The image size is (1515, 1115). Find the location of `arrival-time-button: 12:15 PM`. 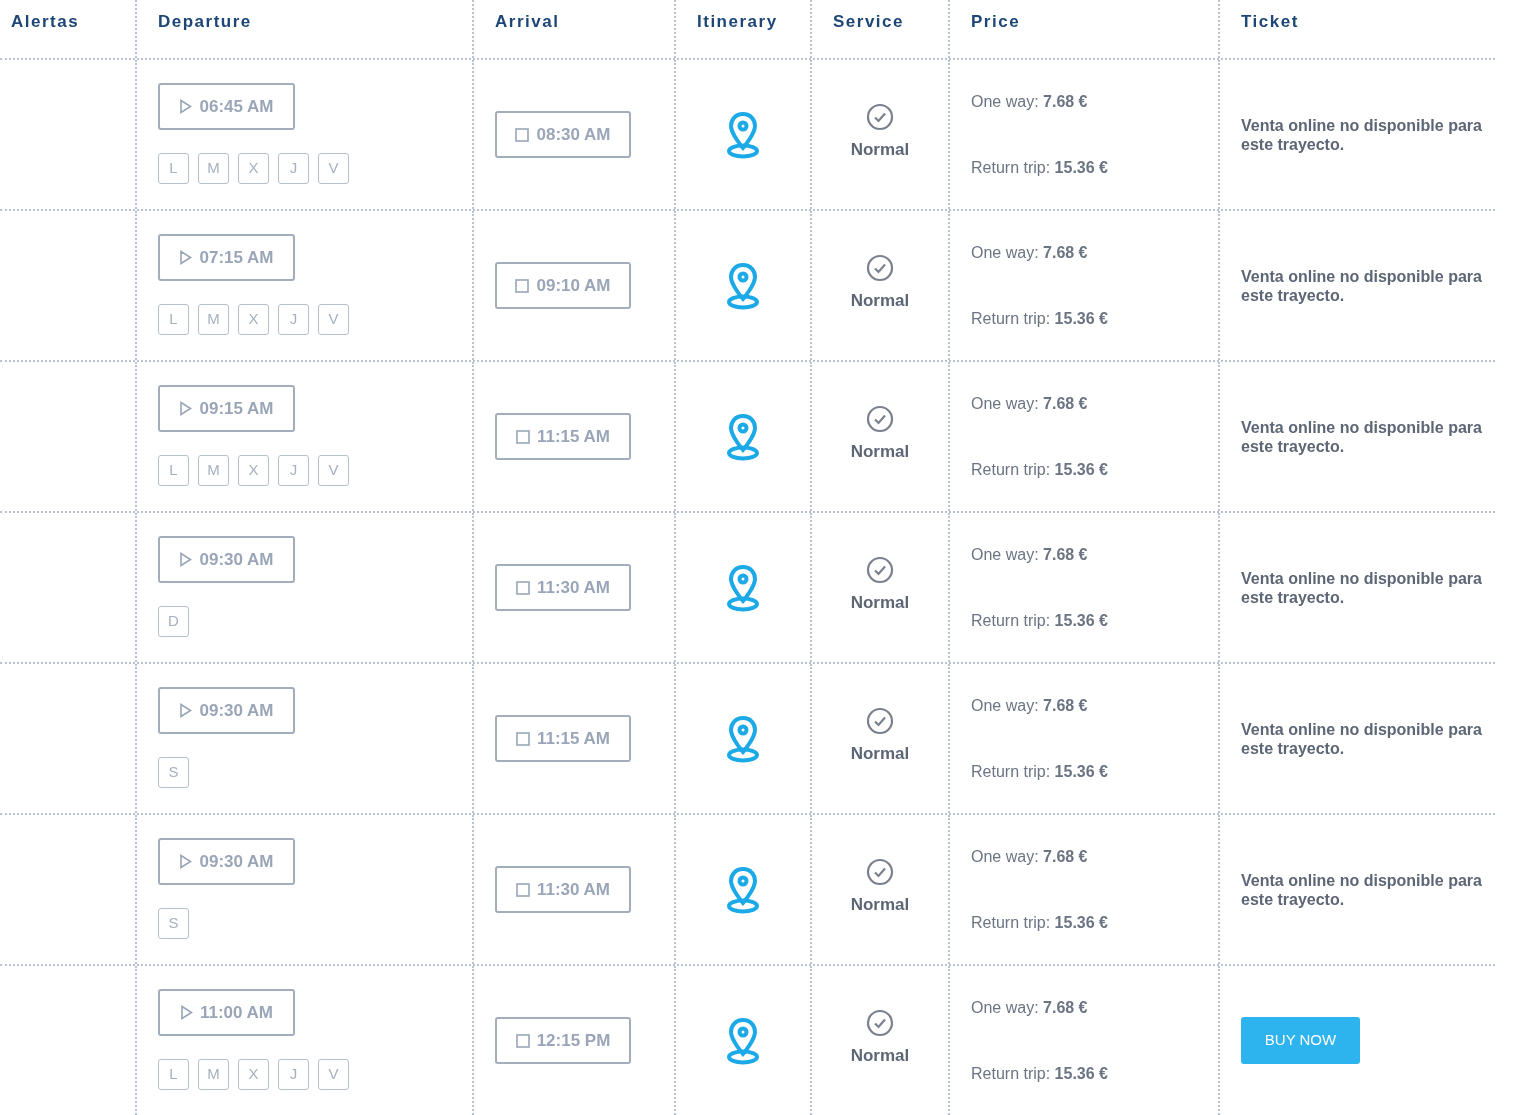

arrival-time-button: 12:15 PM is located at coordinates (563, 1040).